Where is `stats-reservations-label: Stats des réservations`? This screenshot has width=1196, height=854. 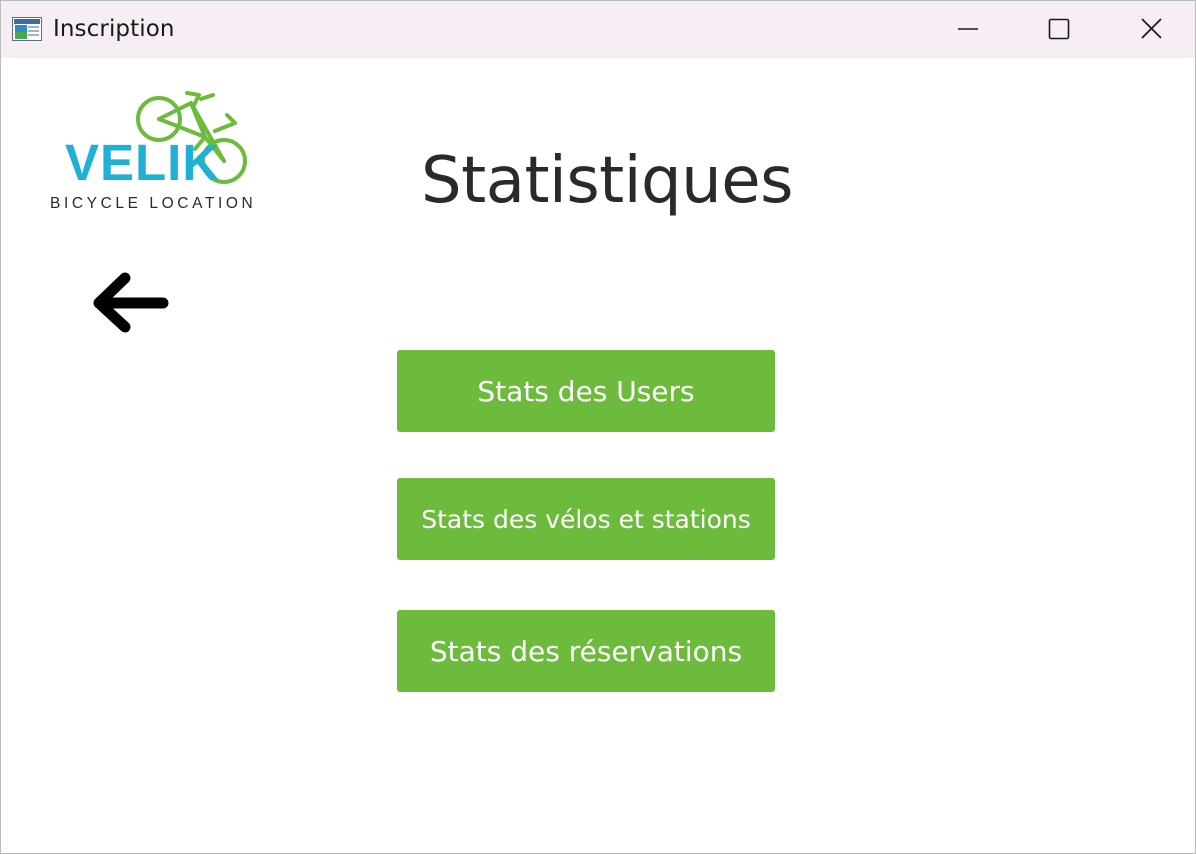
stats-reservations-label: Stats des réservations is located at coordinates (586, 651).